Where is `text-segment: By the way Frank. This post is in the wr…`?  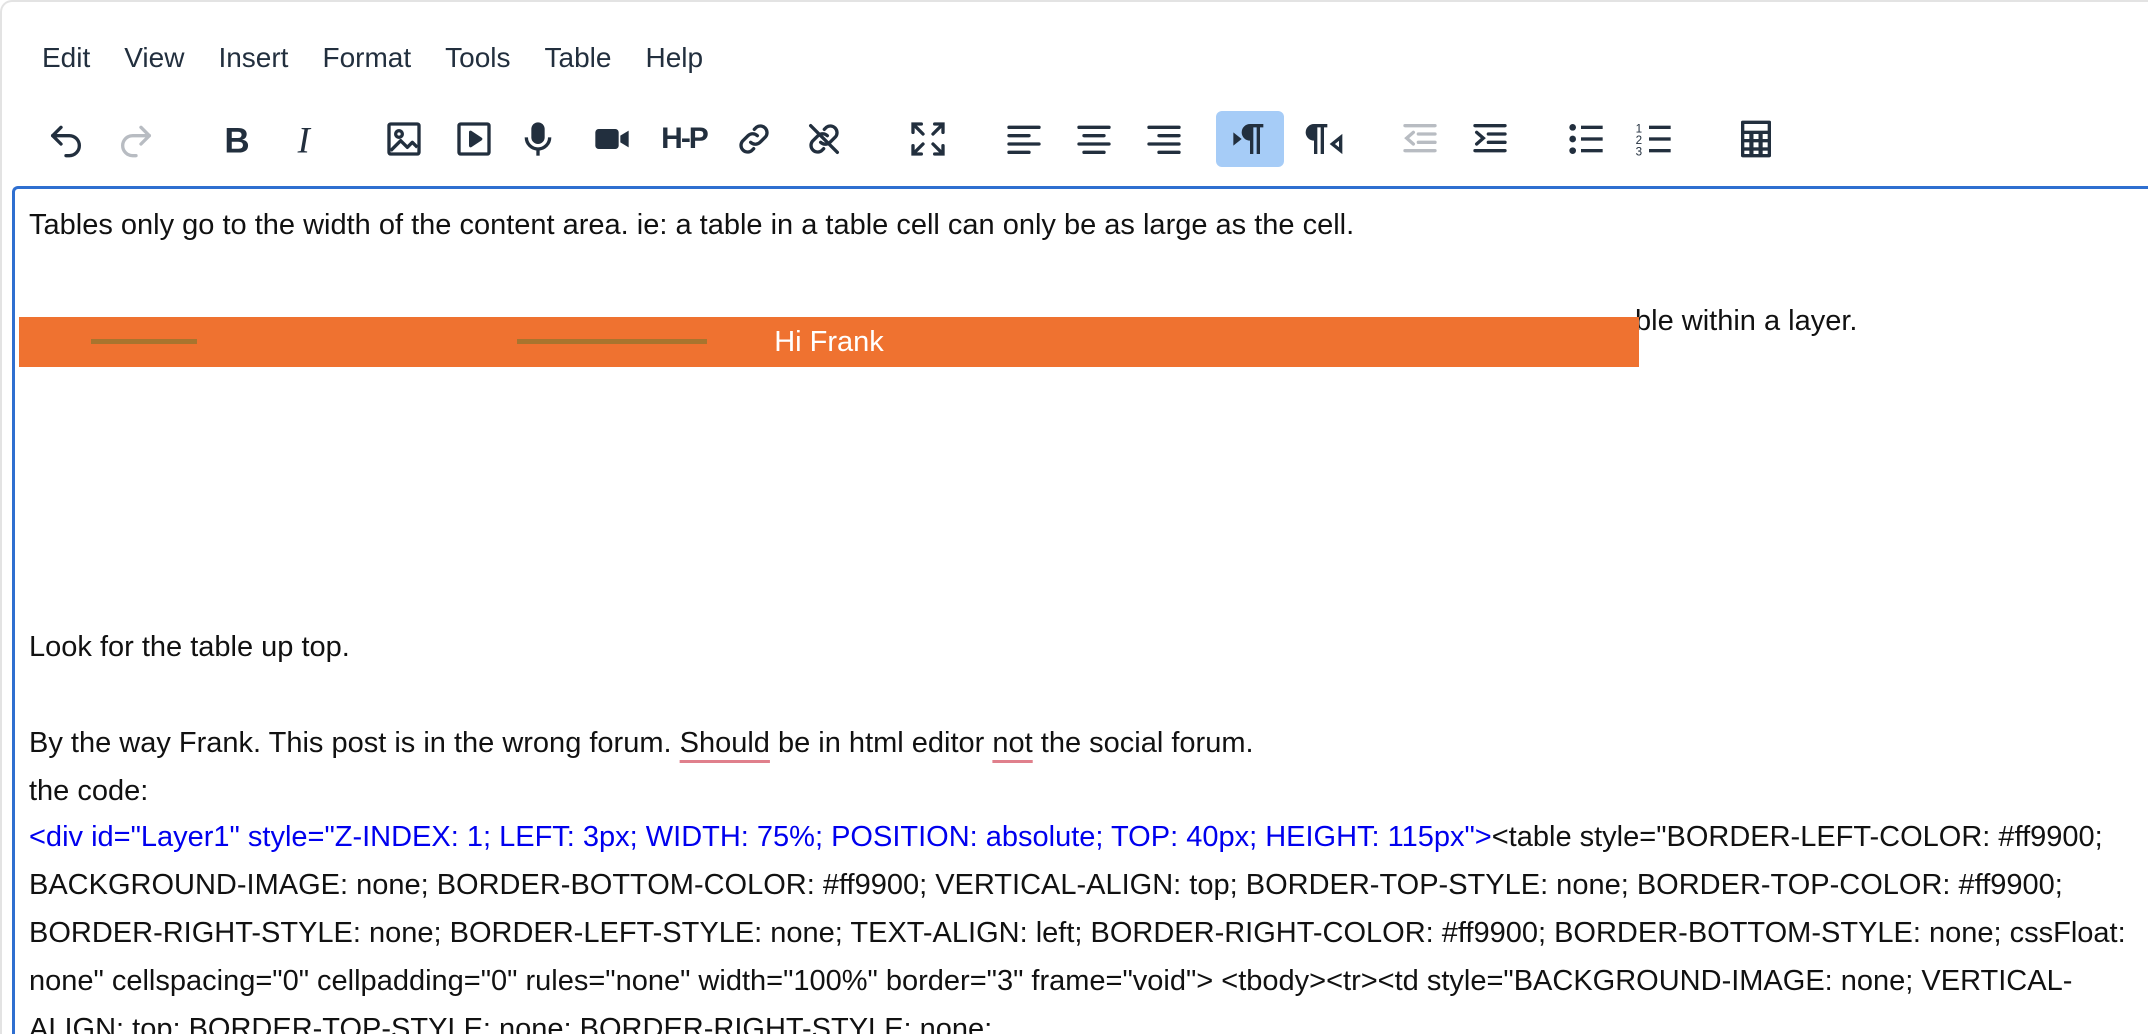
text-segment: By the way Frank. This post is in the wr… is located at coordinates (354, 743).